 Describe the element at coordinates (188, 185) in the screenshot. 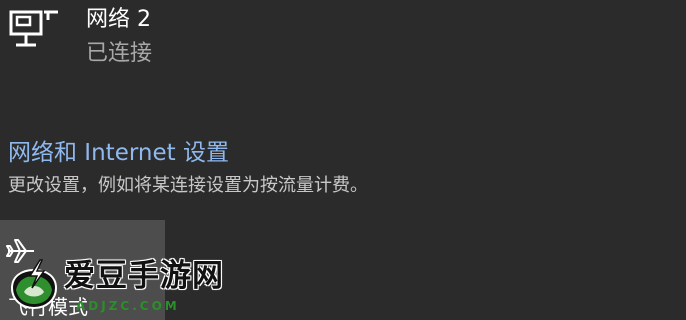

I see `network-settings-description: 更改设置，例如将某连接设置为按流量计费。` at that location.